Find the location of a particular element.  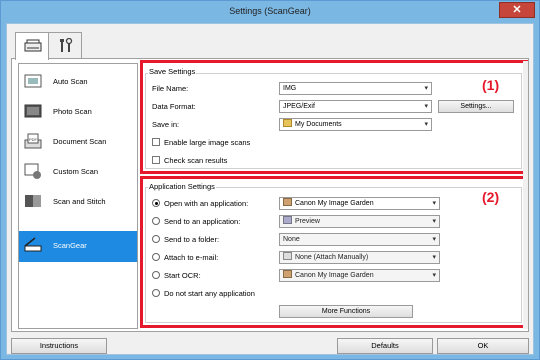

scangear-icon is located at coordinates (33, 244).